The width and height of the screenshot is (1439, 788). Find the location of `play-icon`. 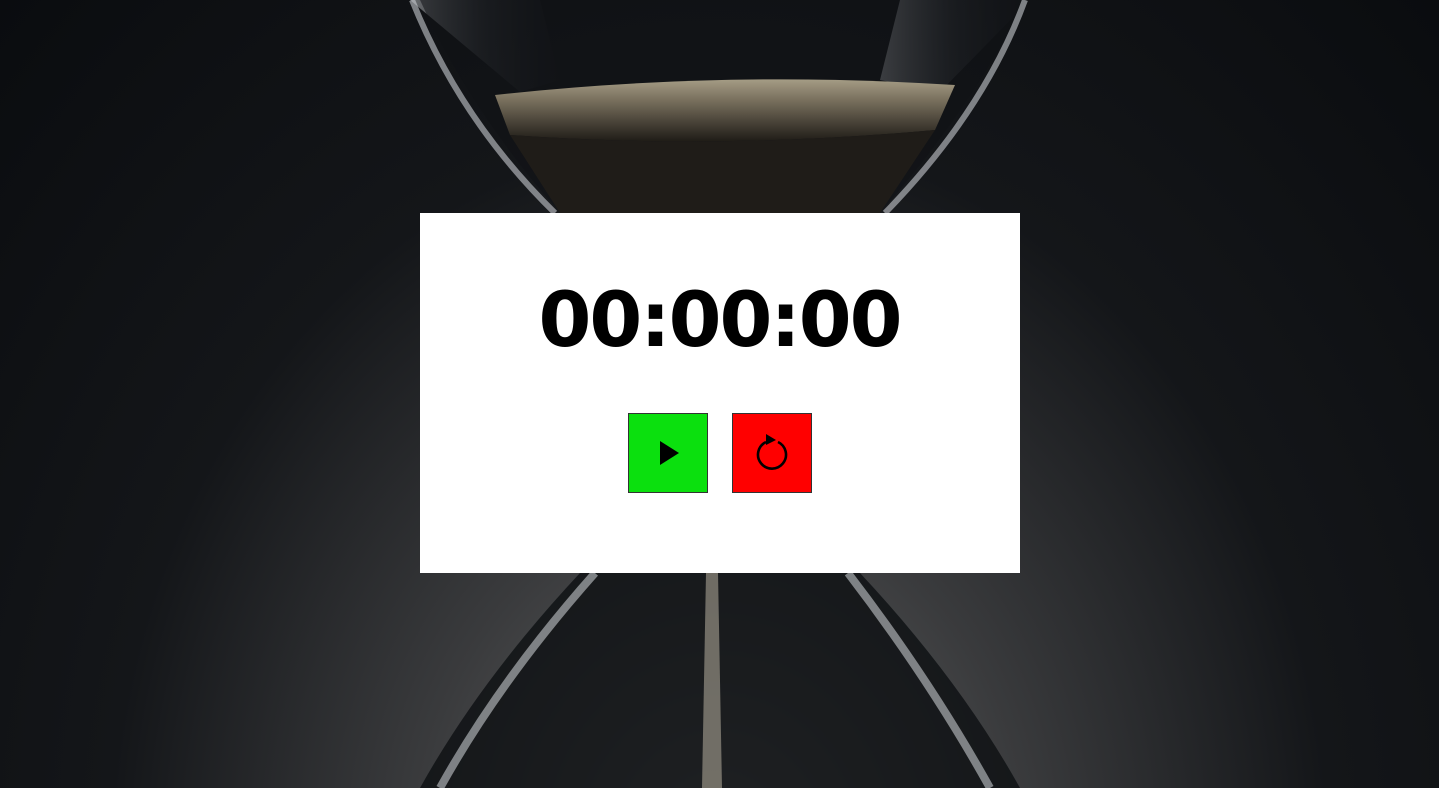

play-icon is located at coordinates (669, 453).